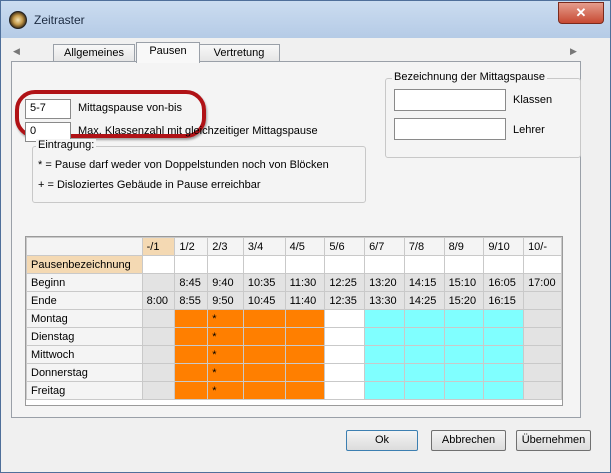  I want to click on grid-row-label: Pausenbezeichnung, so click(84, 264).